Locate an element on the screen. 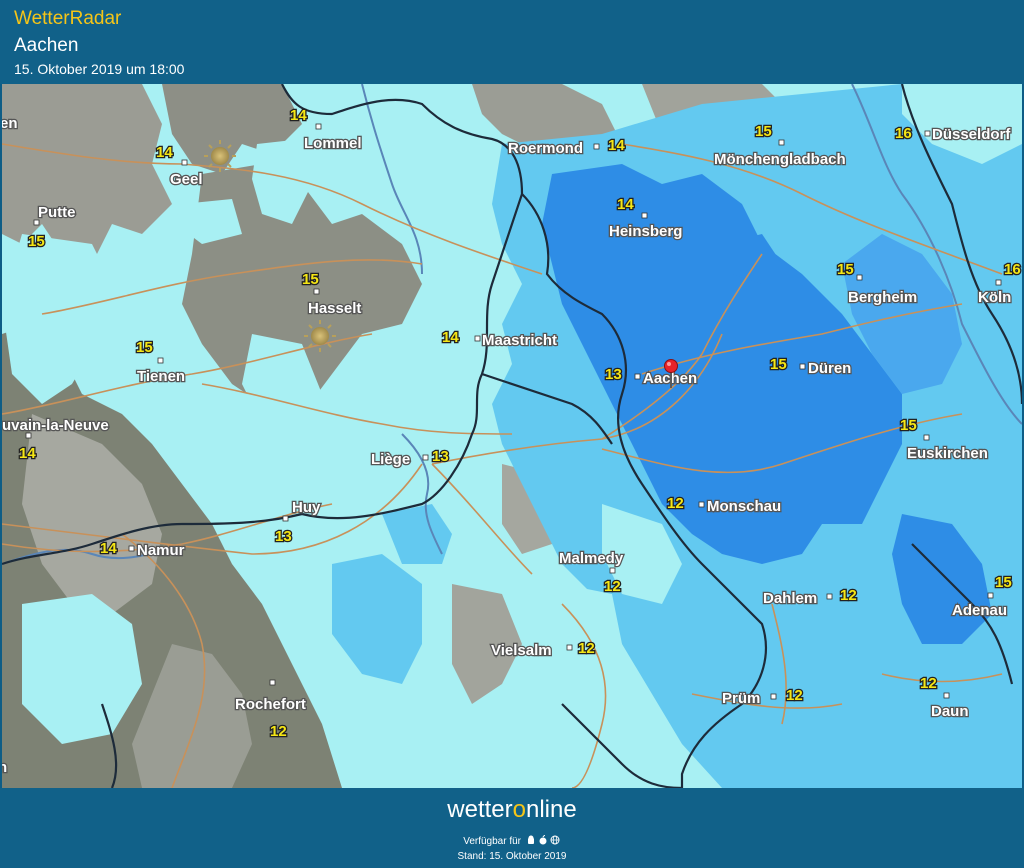 The width and height of the screenshot is (1024, 868). city-label: Daun is located at coordinates (950, 711).